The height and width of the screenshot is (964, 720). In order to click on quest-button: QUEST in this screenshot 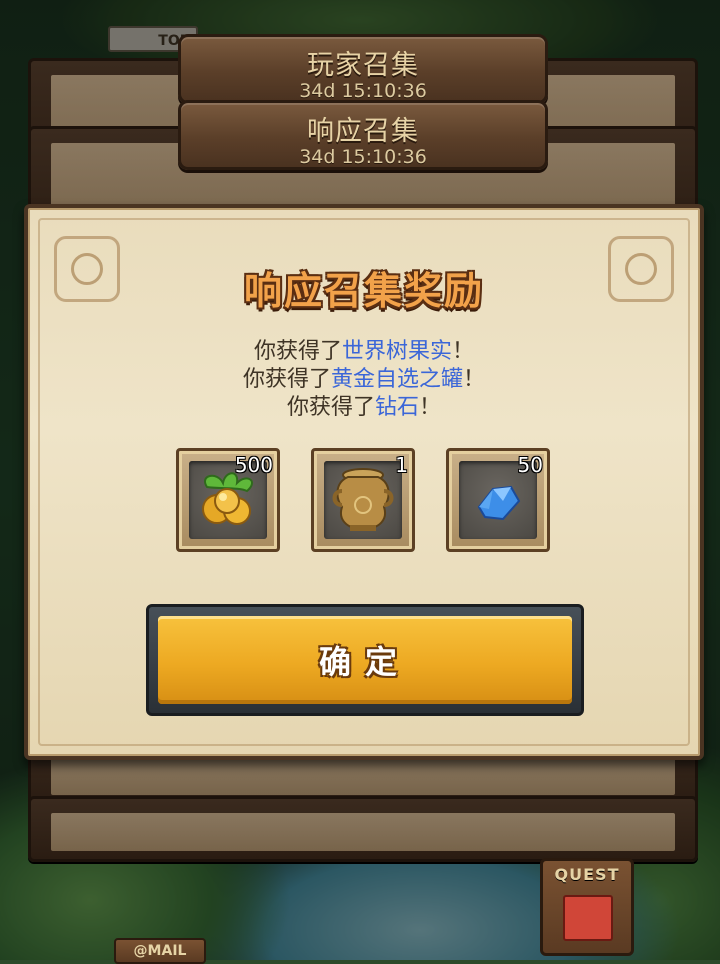, I will do `click(587, 907)`.